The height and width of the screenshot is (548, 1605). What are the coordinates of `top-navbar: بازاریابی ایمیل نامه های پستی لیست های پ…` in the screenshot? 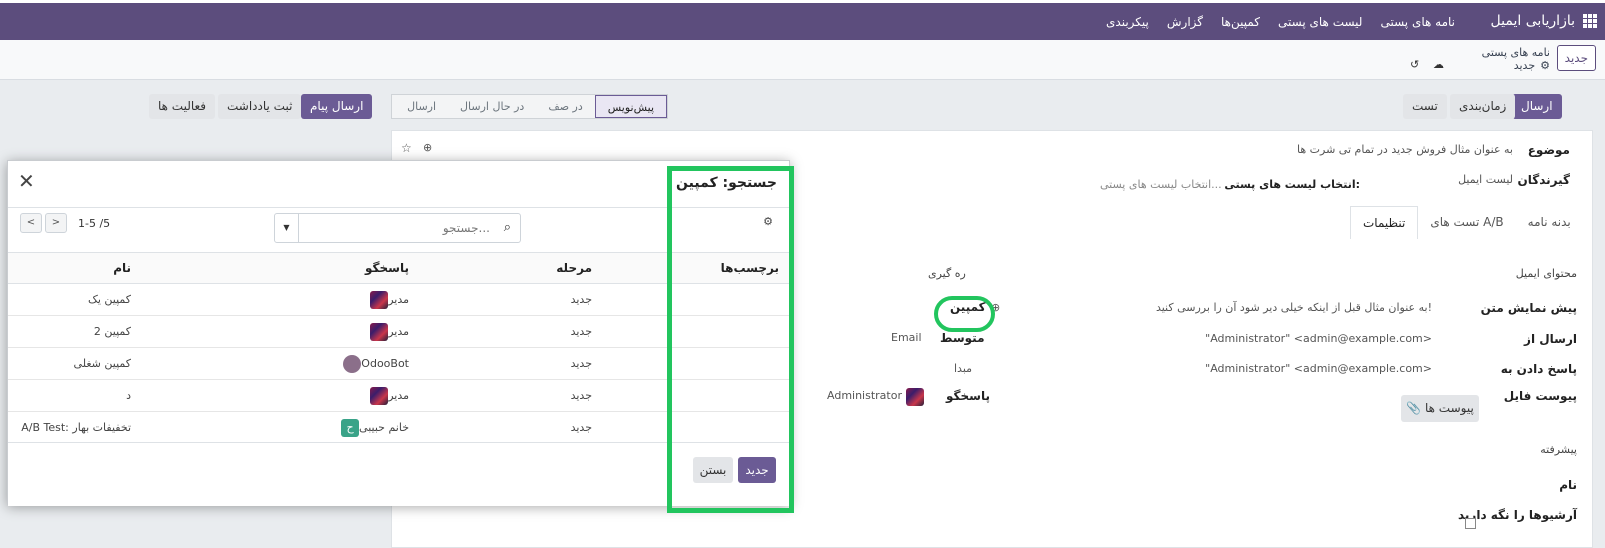 It's located at (802, 20).